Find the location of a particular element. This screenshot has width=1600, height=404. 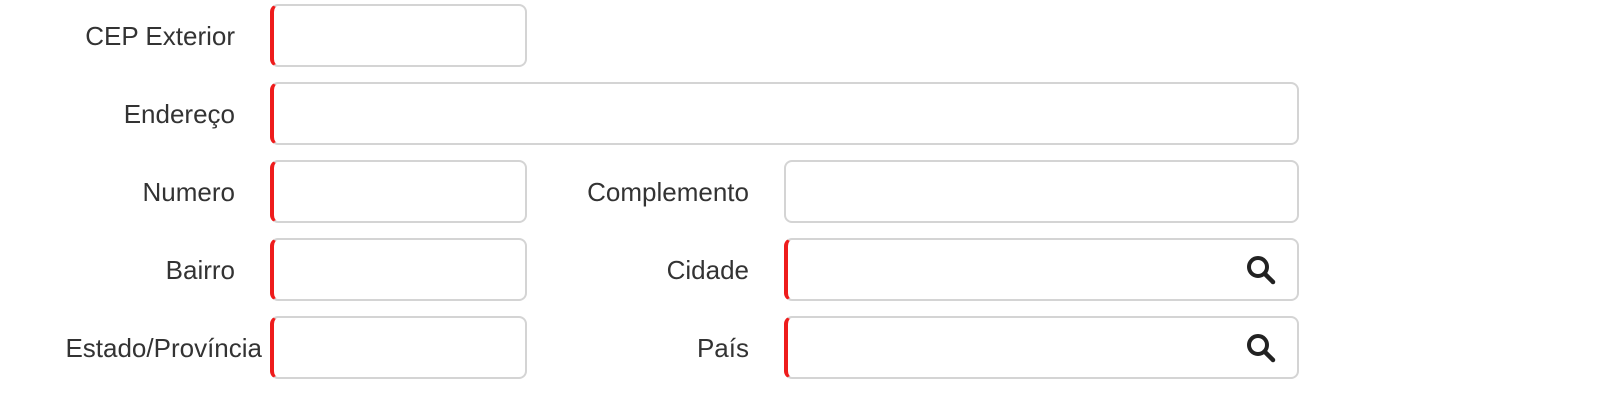

numero-input is located at coordinates (399, 191).